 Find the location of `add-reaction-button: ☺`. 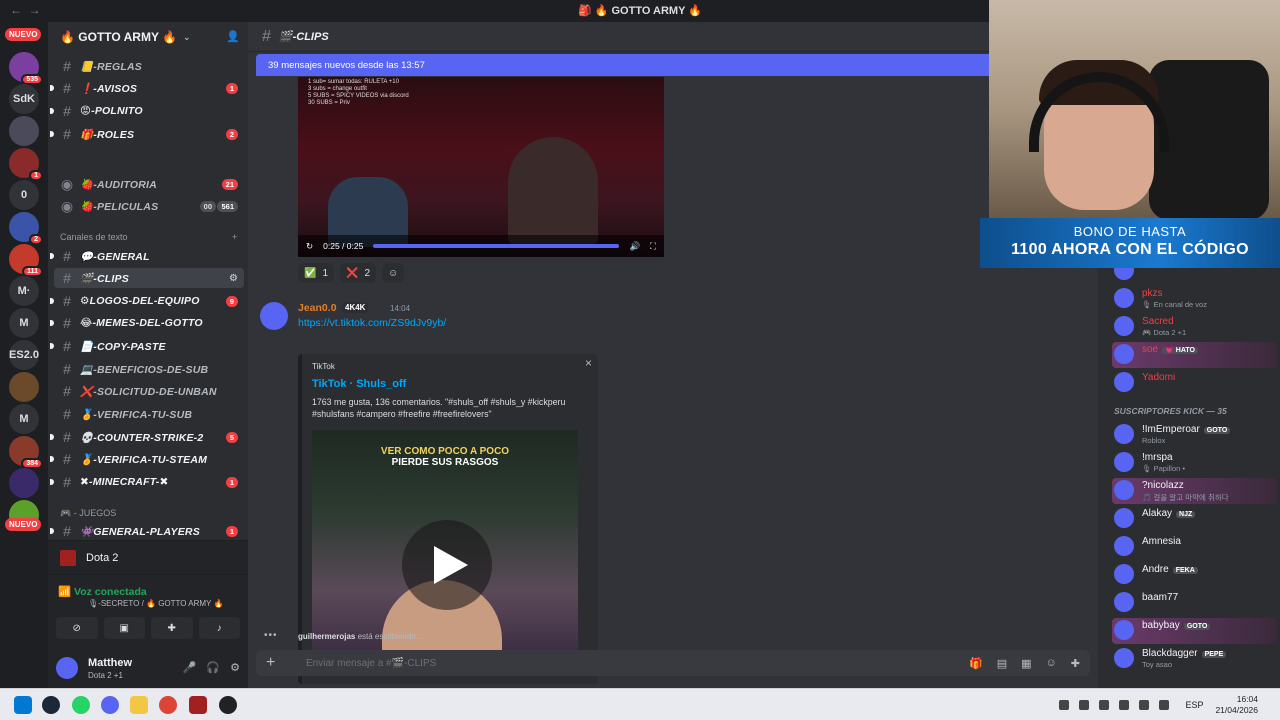

add-reaction-button: ☺ is located at coordinates (393, 273).